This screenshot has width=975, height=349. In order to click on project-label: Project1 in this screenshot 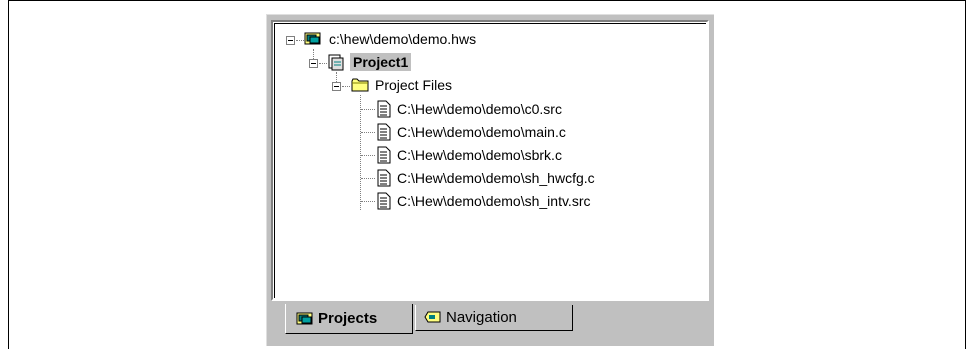, I will do `click(381, 62)`.